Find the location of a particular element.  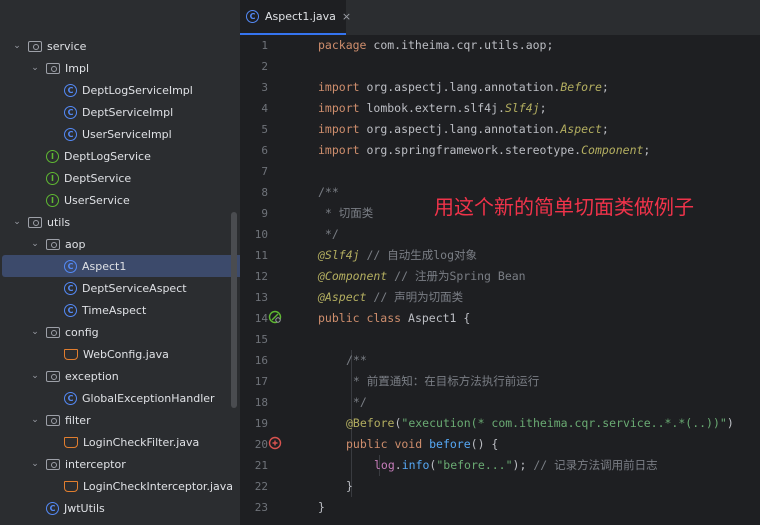

tree-item: ⌄ interceptor is located at coordinates (120, 464).